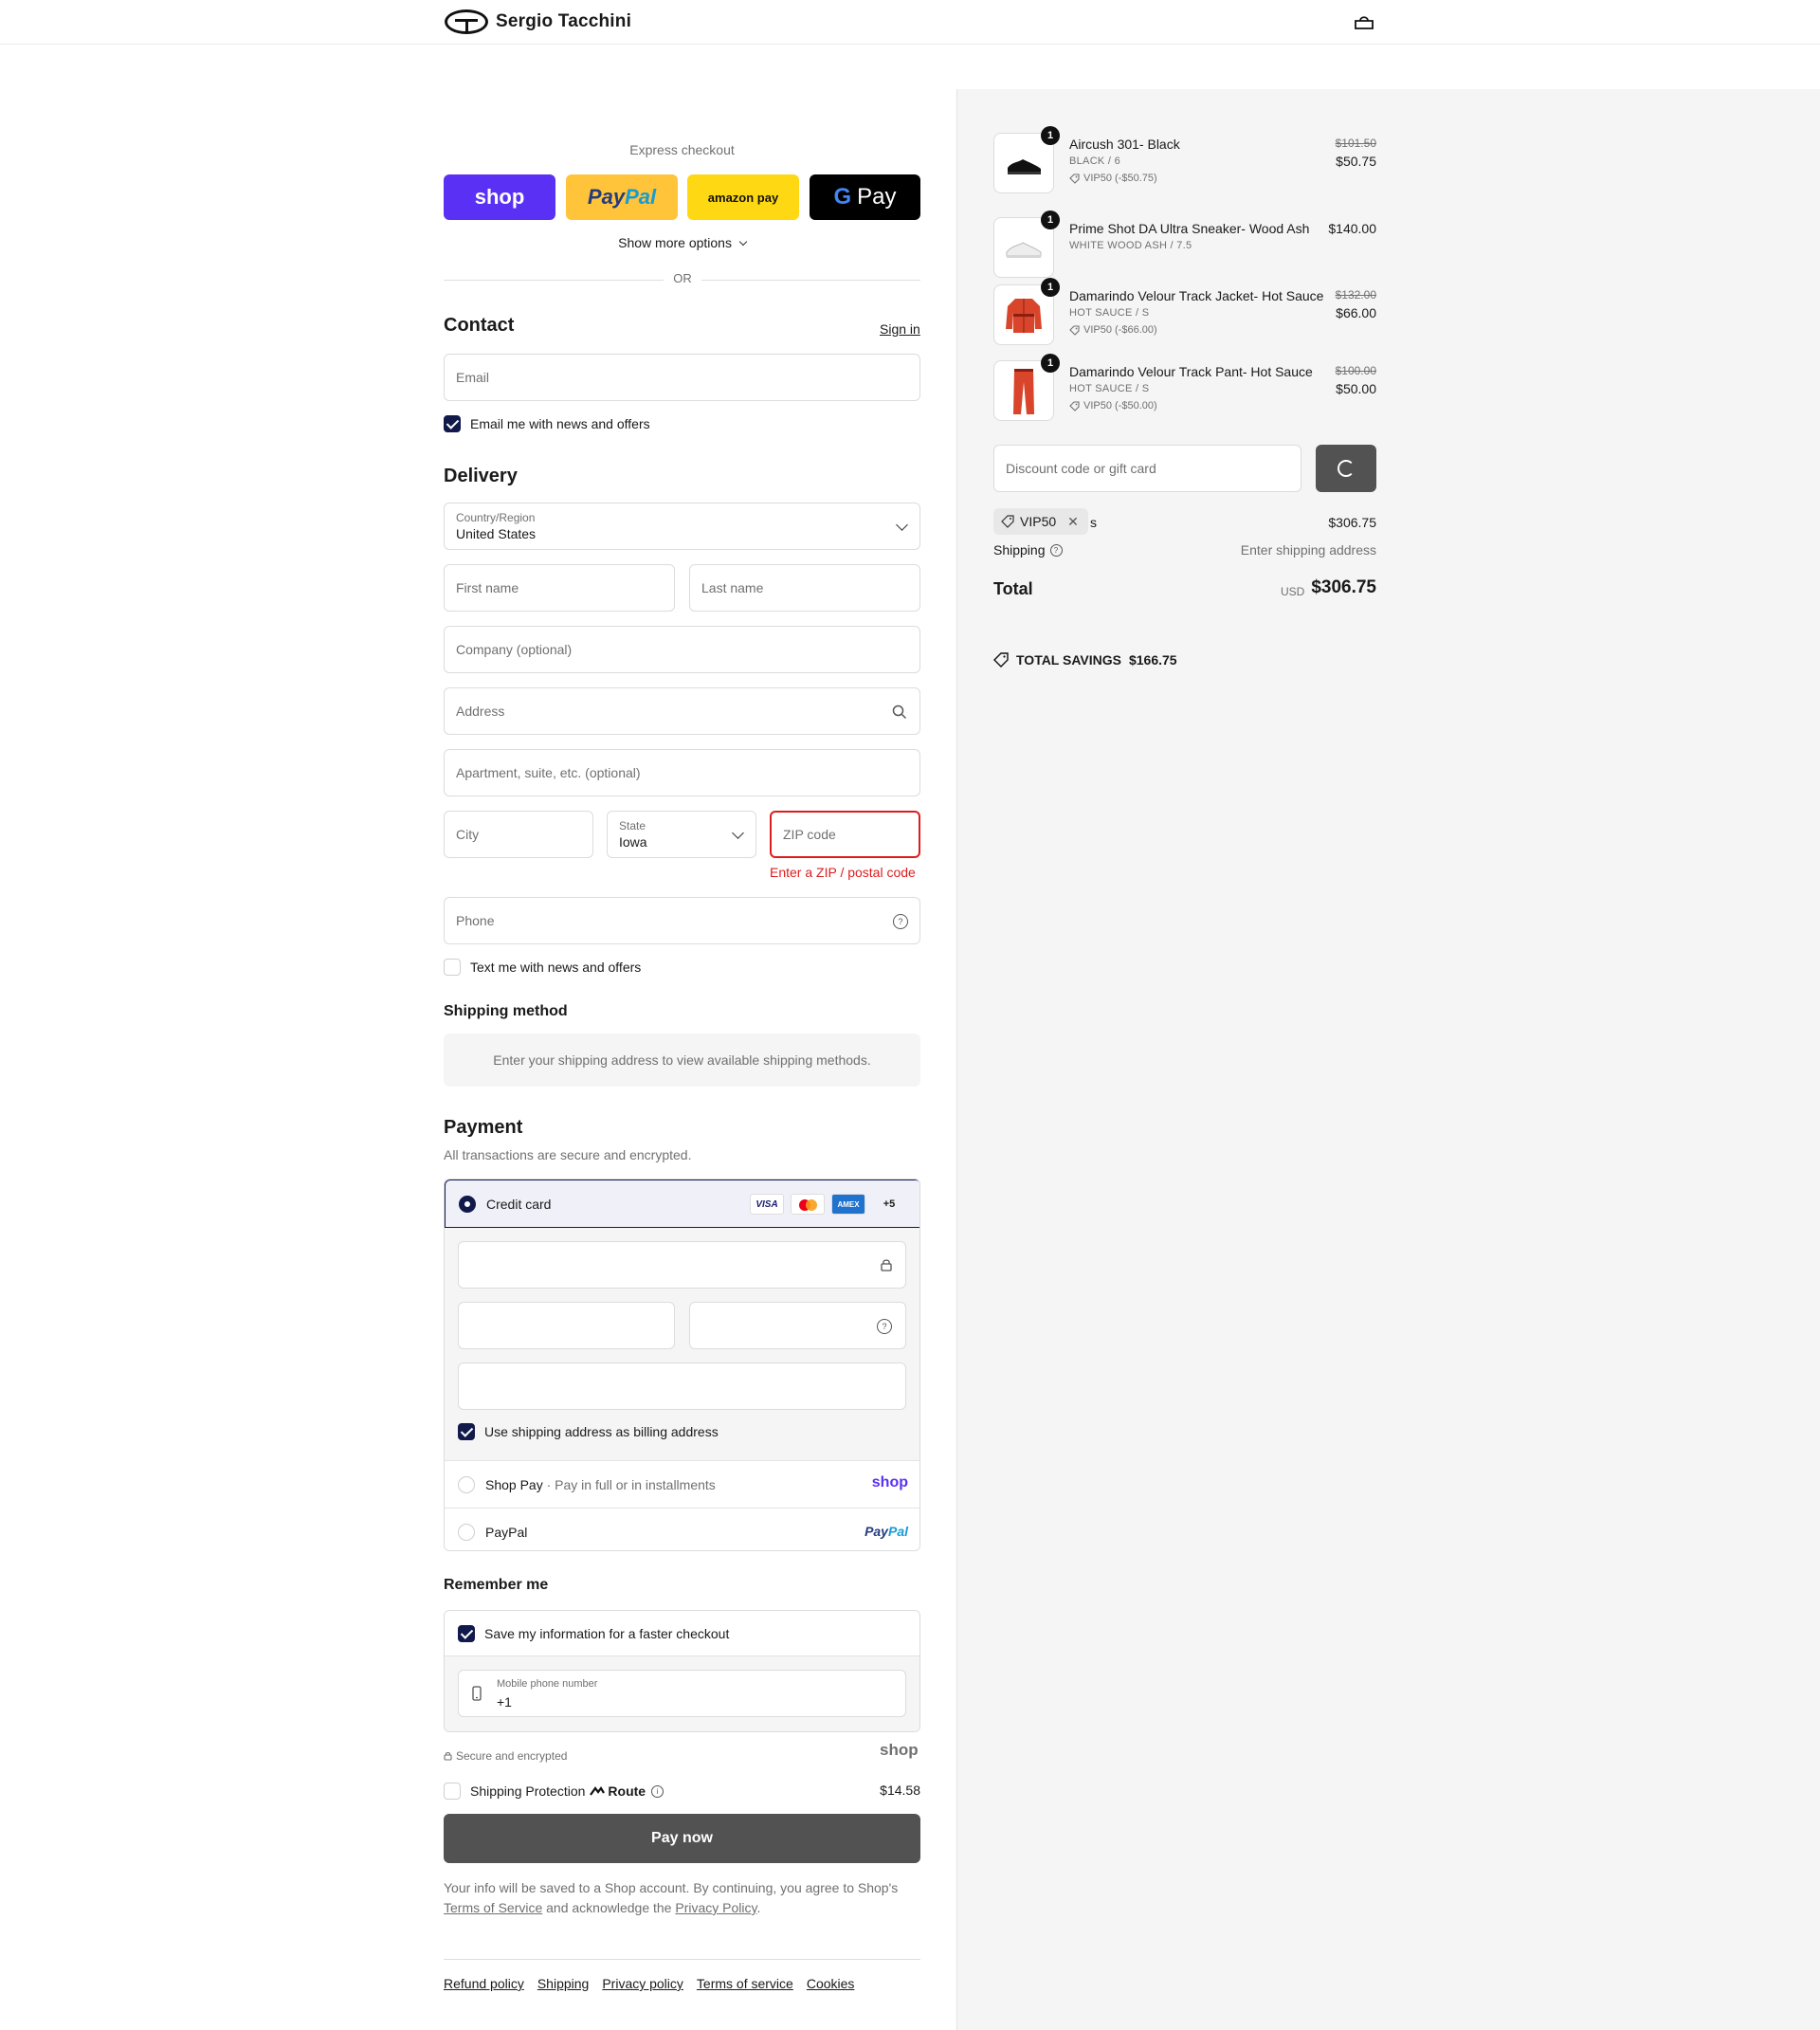 The height and width of the screenshot is (2030, 1820). Describe the element at coordinates (797, 1325) in the screenshot. I see `security-code-field: ?` at that location.